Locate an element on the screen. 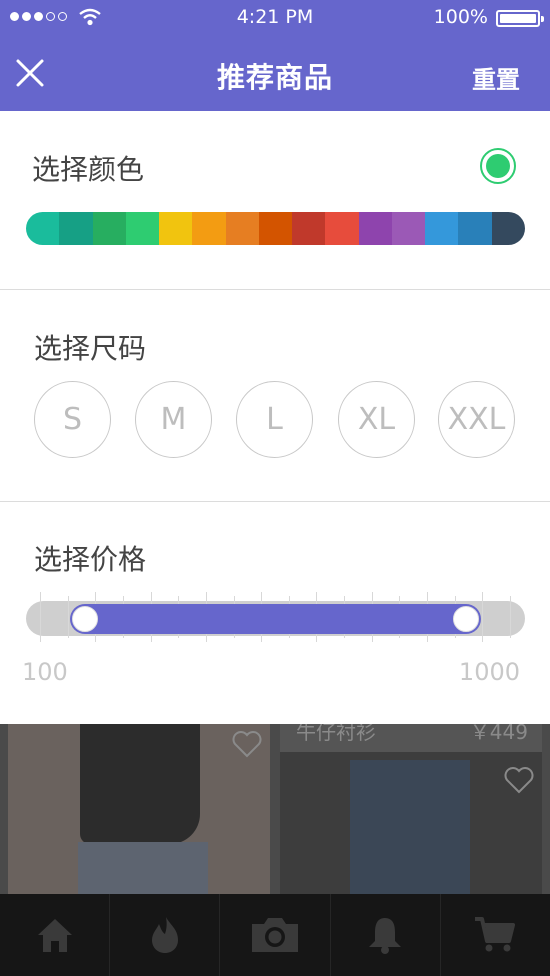  color-section-title: 选择颜色 is located at coordinates (88, 169).